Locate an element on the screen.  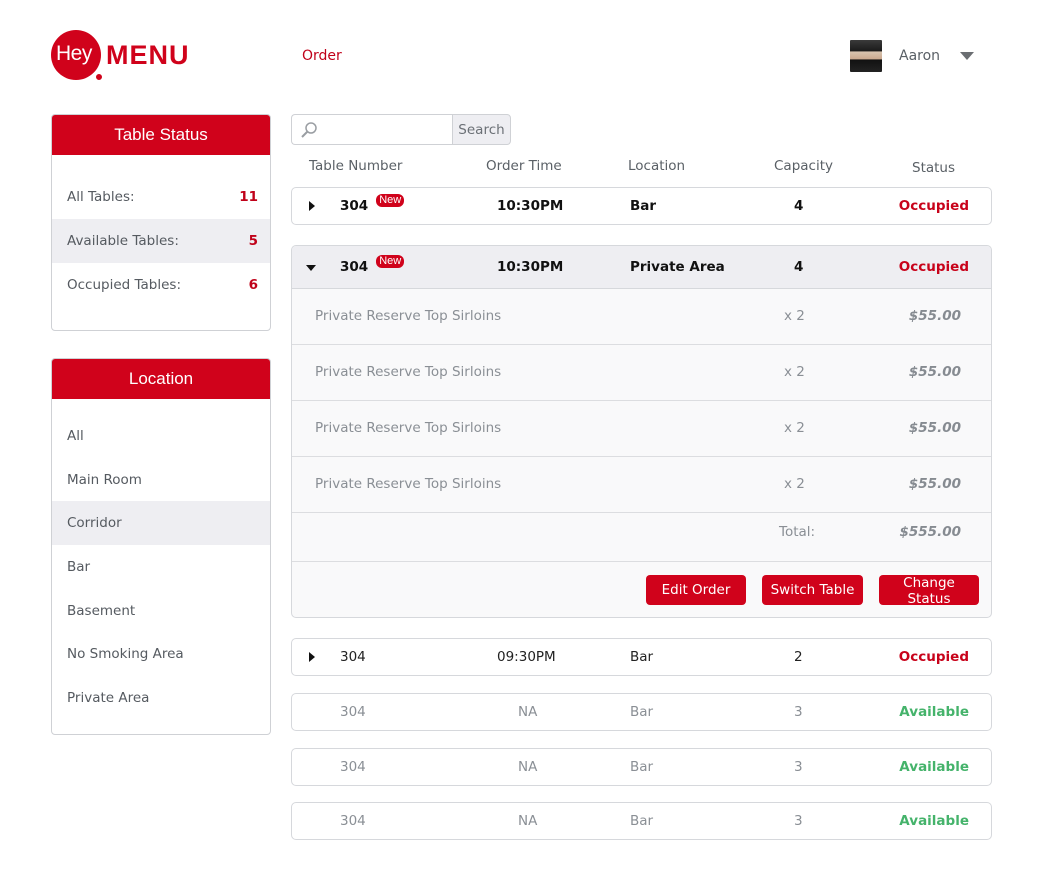
table-row: 304 09:30PM Bar 2 Occupied is located at coordinates (641, 657).